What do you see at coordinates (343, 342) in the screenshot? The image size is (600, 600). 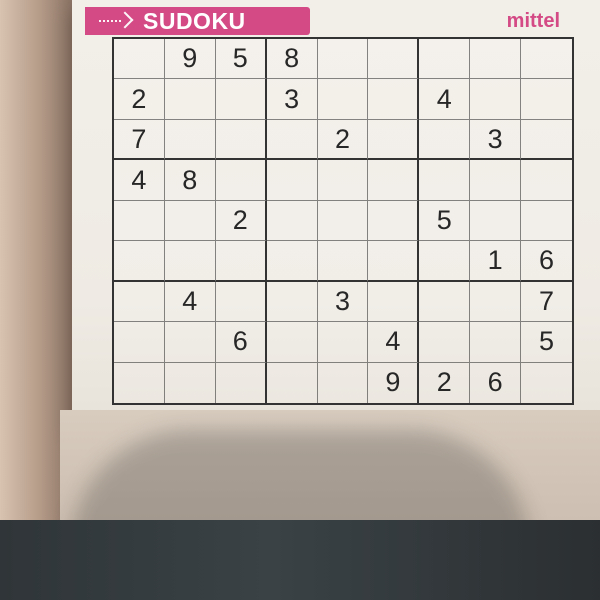 I see `sudoku-cell-r8-c5` at bounding box center [343, 342].